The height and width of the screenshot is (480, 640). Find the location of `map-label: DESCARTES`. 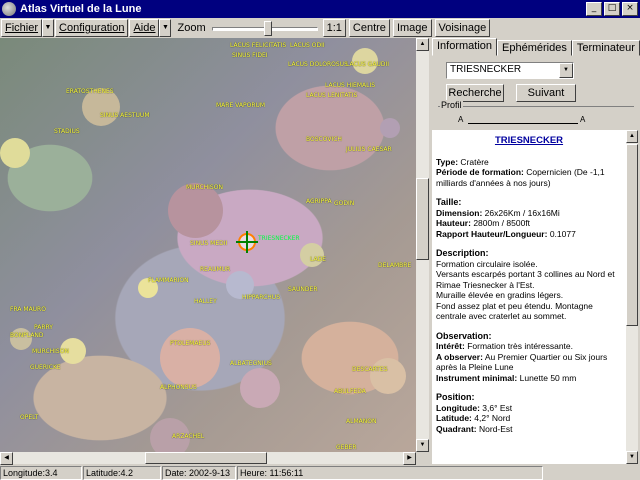

map-label: DESCARTES is located at coordinates (370, 369).